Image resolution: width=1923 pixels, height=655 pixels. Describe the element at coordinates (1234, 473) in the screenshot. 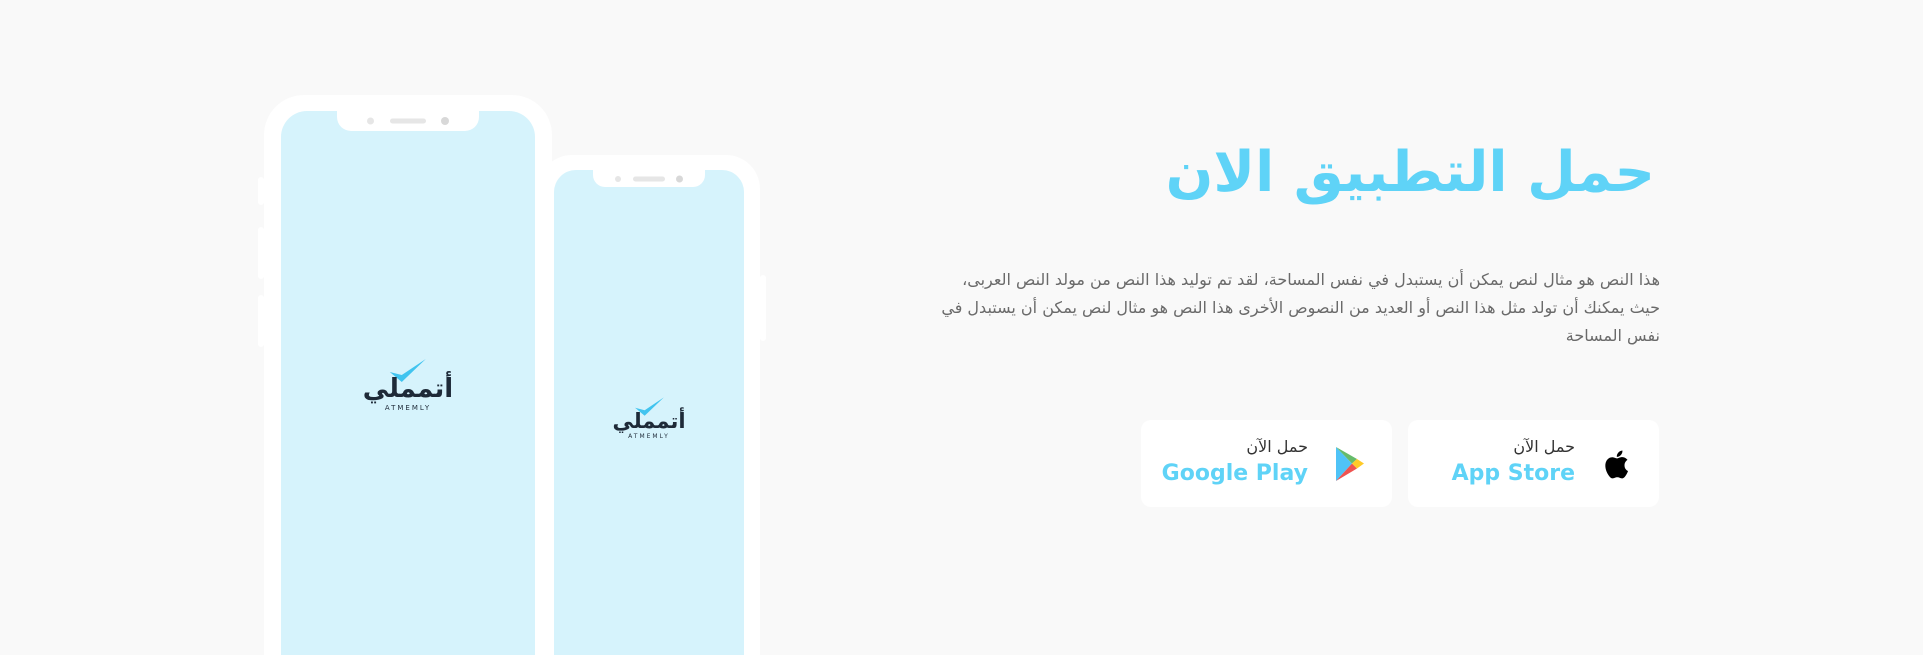

I see `store-name: Google Play` at that location.